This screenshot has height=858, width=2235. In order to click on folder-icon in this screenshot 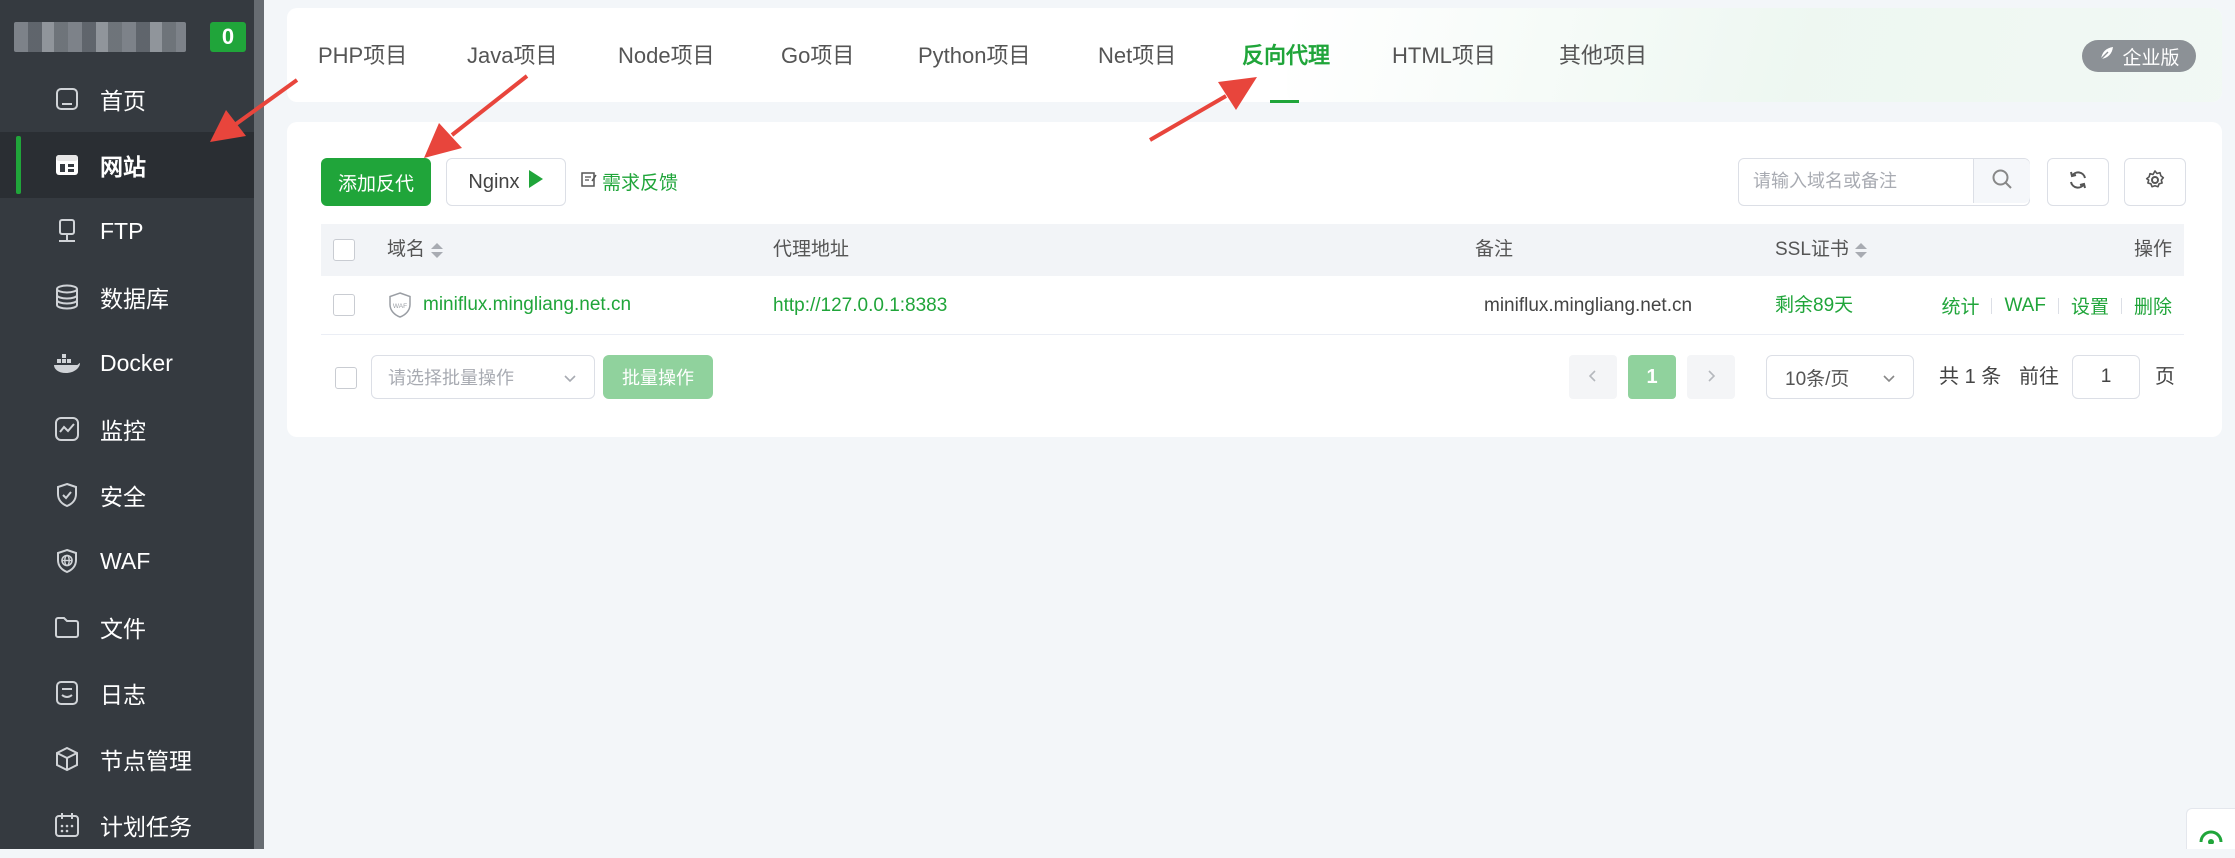, I will do `click(67, 627)`.